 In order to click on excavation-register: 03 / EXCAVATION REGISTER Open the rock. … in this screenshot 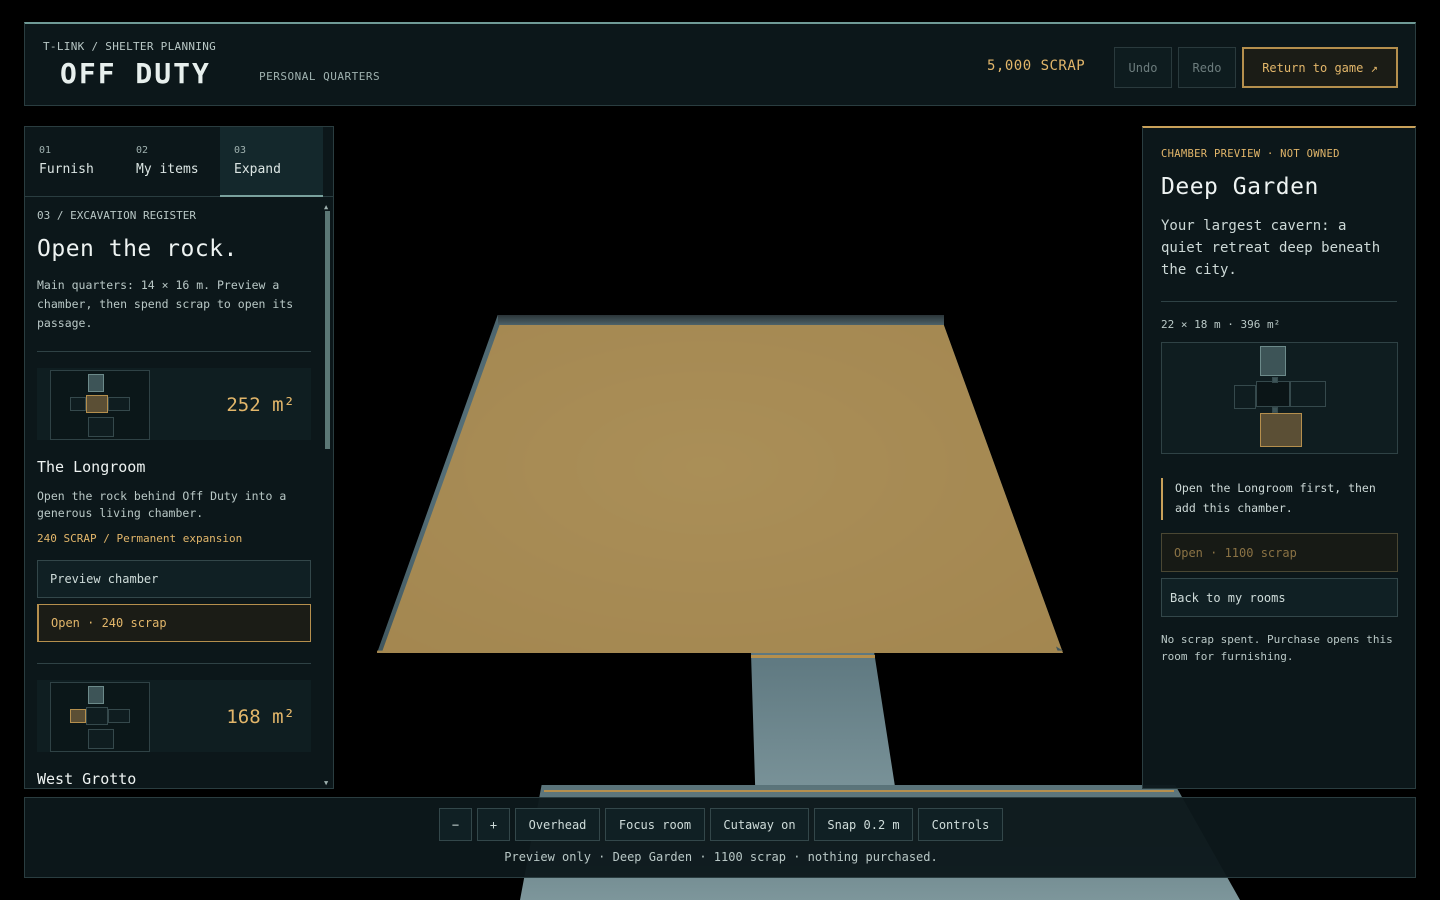, I will do `click(174, 498)`.